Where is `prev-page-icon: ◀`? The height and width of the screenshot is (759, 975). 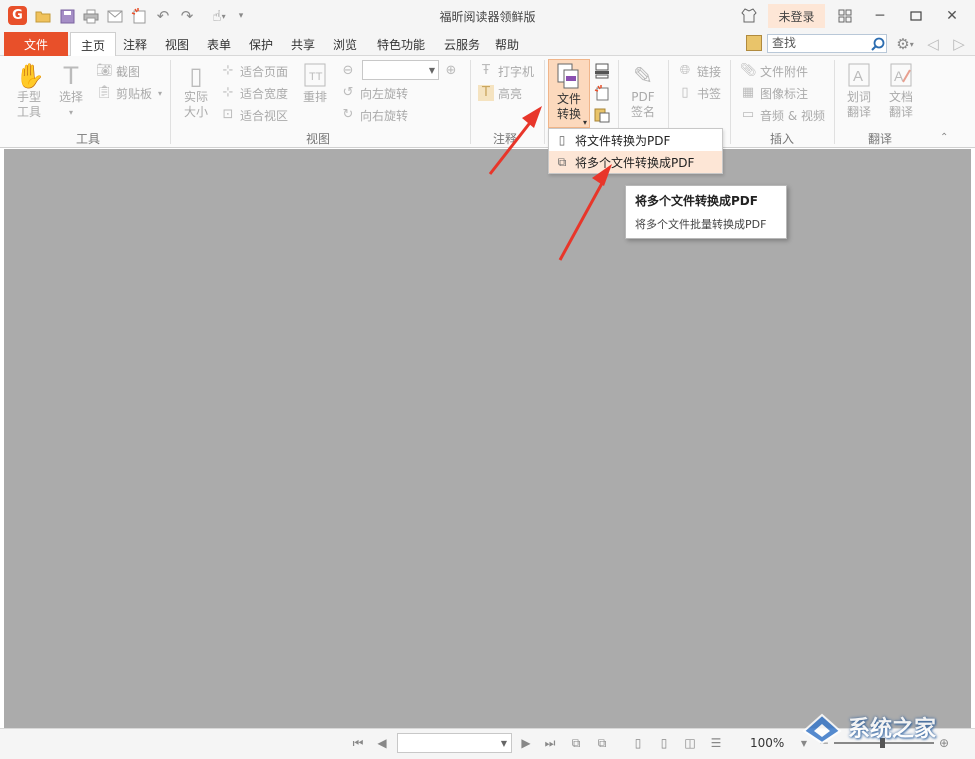 prev-page-icon: ◀ is located at coordinates (382, 743).